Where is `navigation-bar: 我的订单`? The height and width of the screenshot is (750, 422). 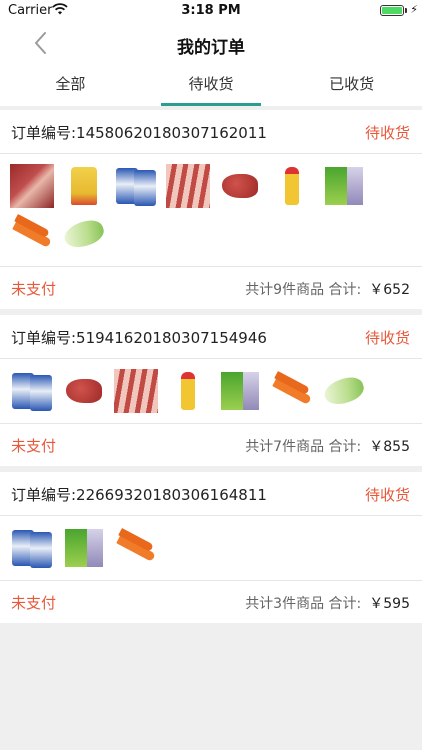 navigation-bar: 我的订单 is located at coordinates (211, 43).